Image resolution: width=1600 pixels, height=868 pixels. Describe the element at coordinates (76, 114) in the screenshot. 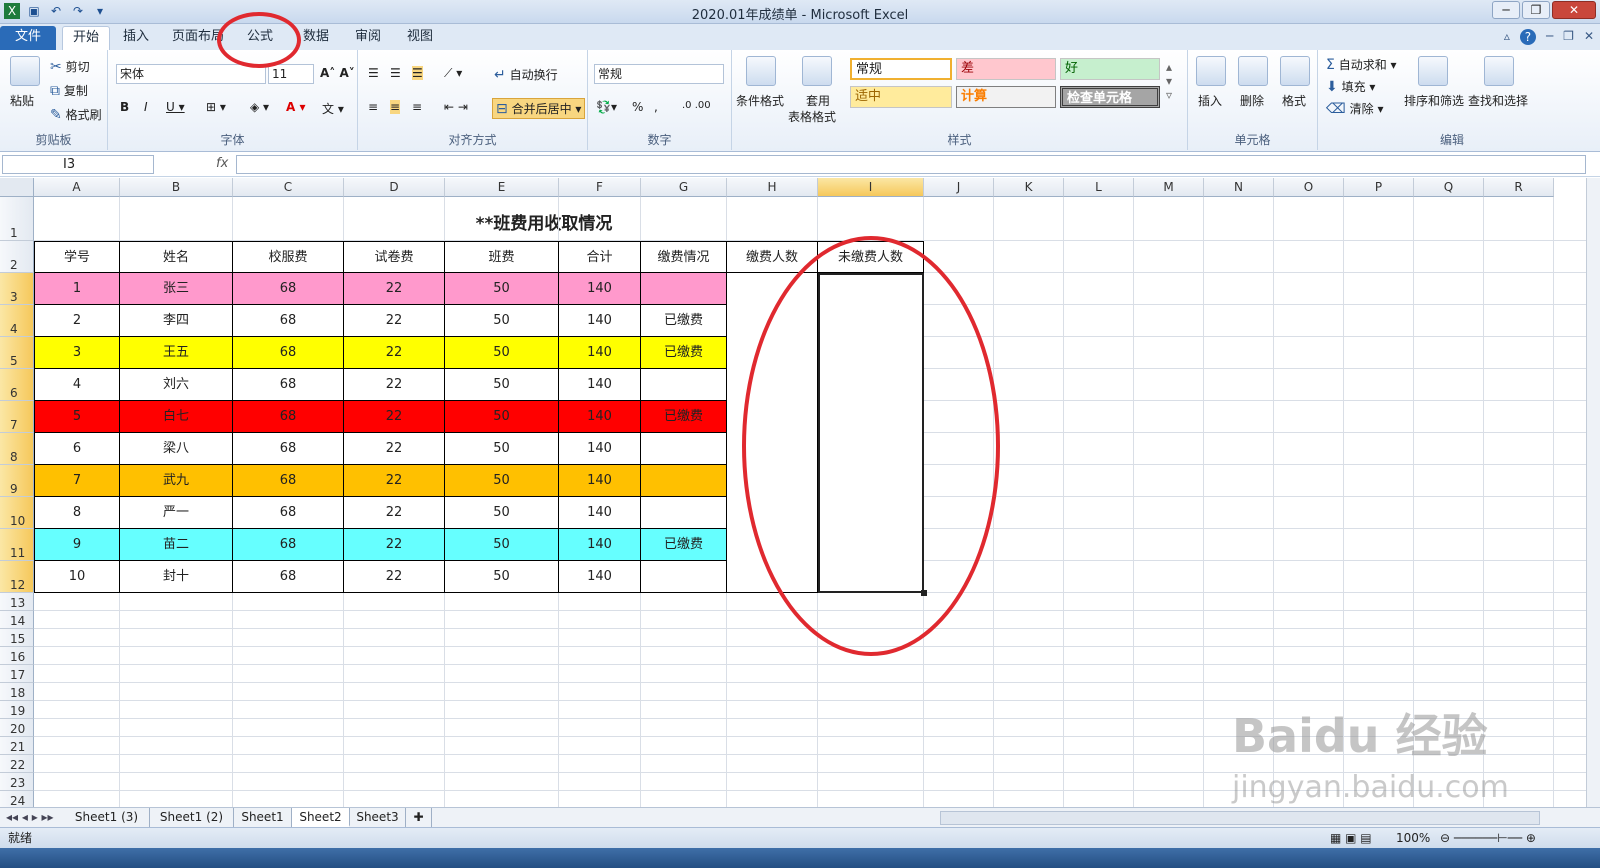

I see `format-painter-button: ✎ 格式刷` at that location.